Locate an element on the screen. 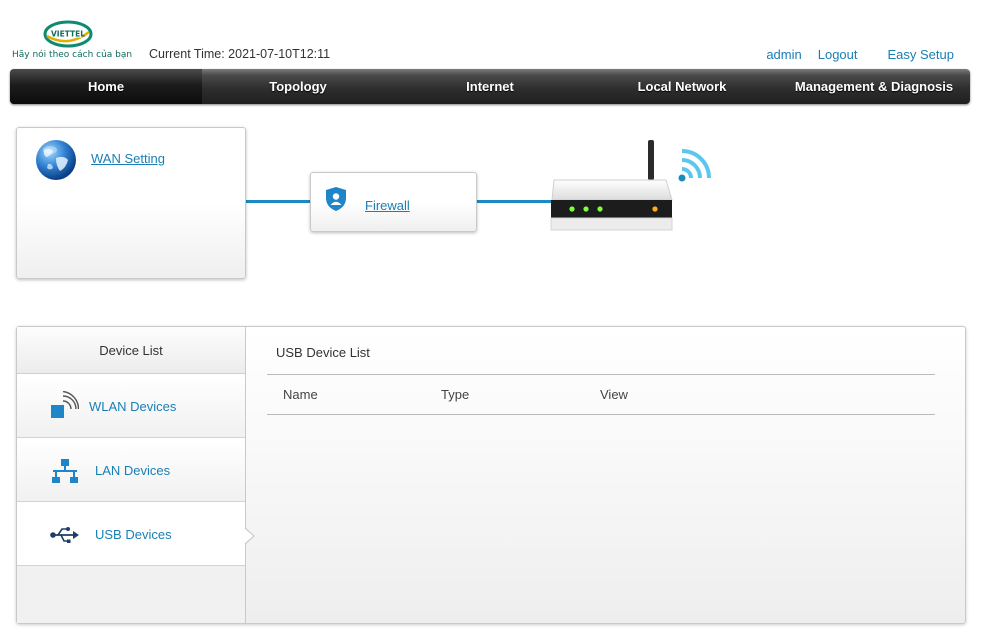 This screenshot has height=643, width=981. easy-setup-link: Easy Setup is located at coordinates (921, 54).